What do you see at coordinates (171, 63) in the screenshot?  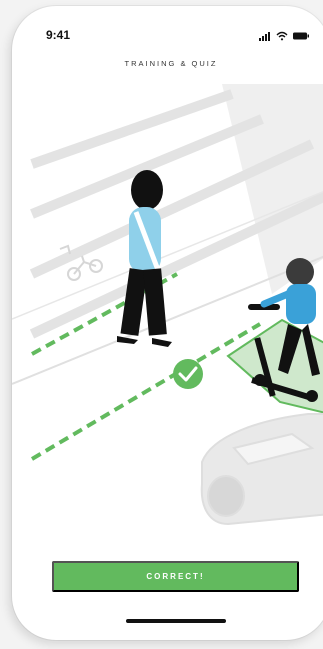 I see `page-title: TRAINING & QUIZ` at bounding box center [171, 63].